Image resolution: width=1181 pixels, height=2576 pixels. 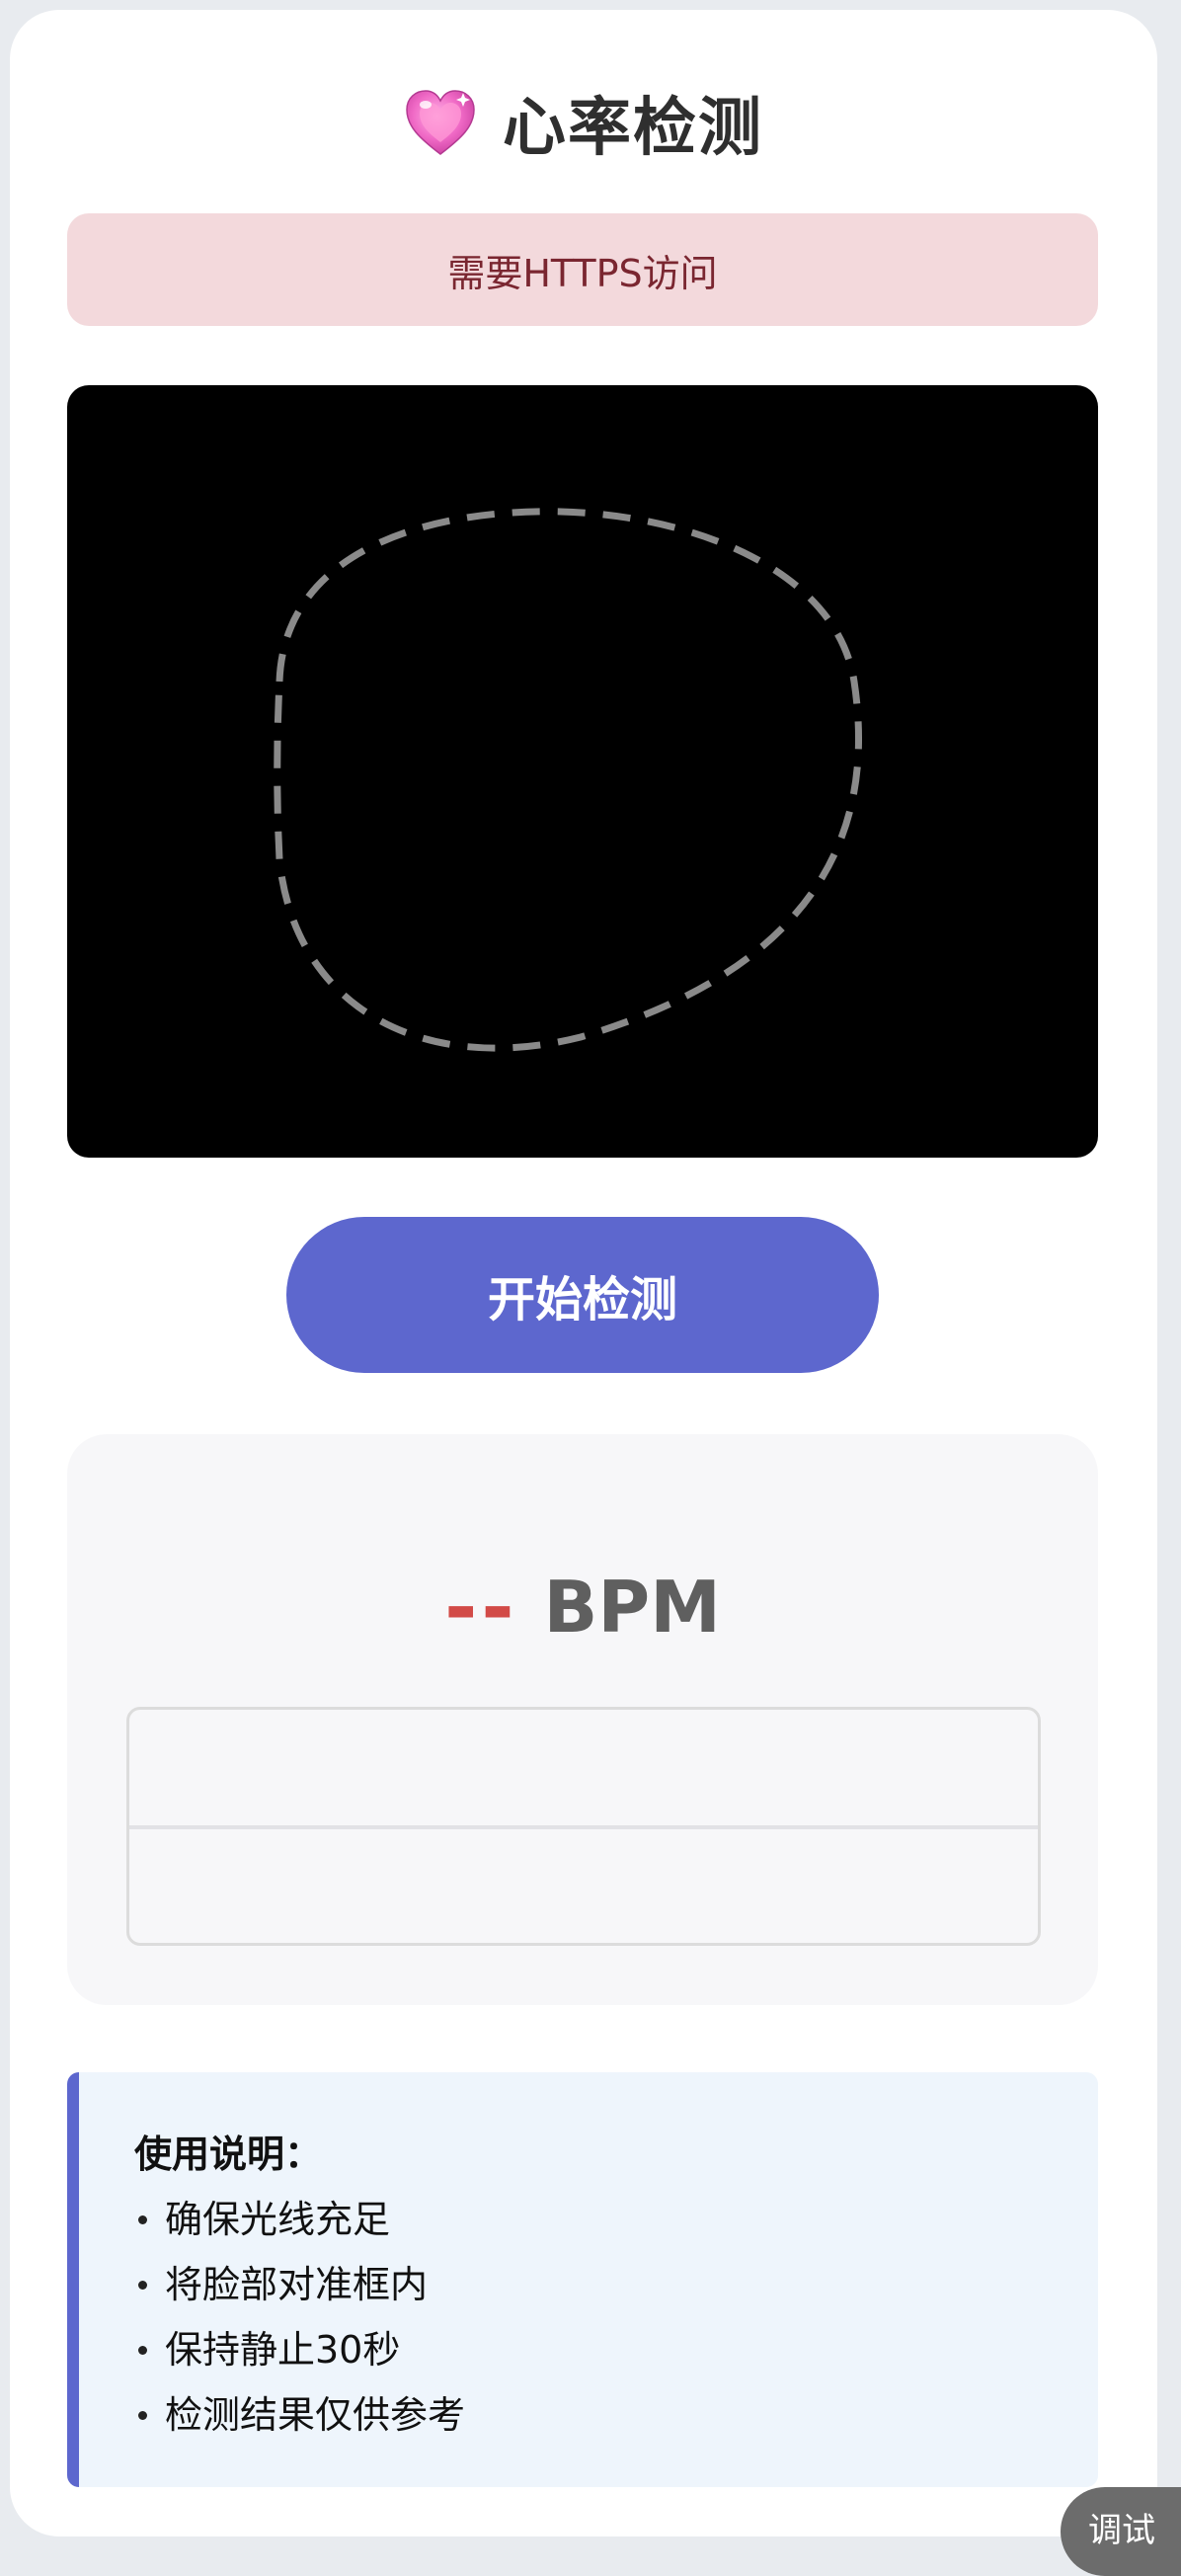 What do you see at coordinates (228, 2154) in the screenshot?
I see `instructions-title: 使用说明：` at bounding box center [228, 2154].